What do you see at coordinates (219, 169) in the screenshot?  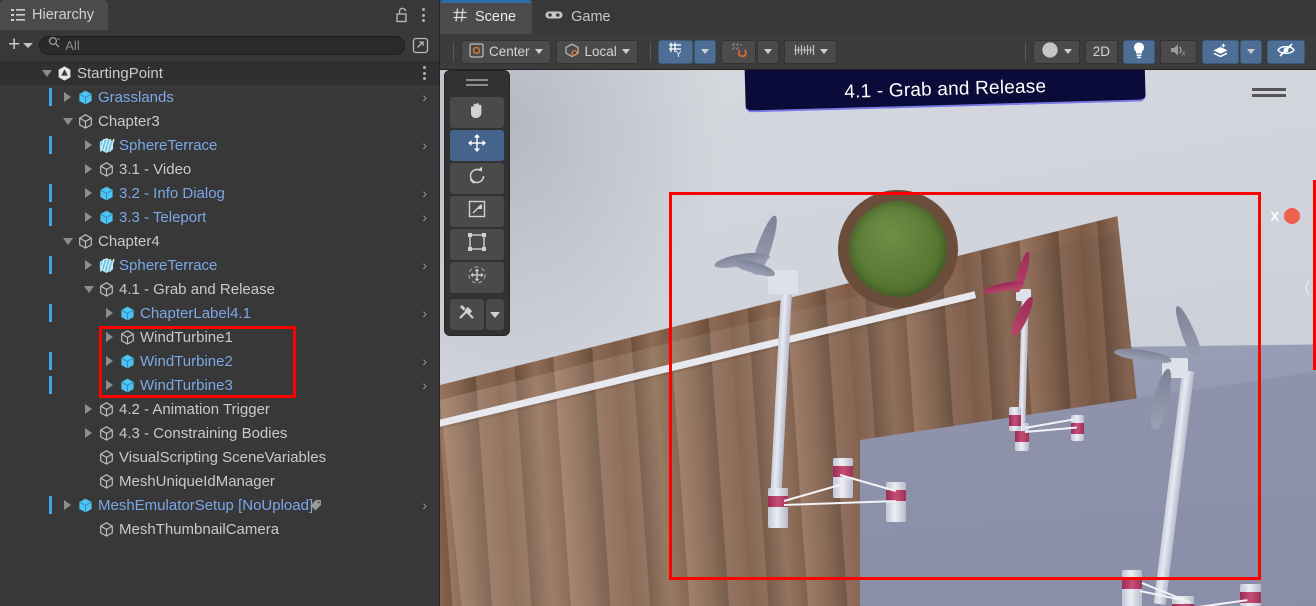 I see `hierarchy-row: 3.1 - Video` at bounding box center [219, 169].